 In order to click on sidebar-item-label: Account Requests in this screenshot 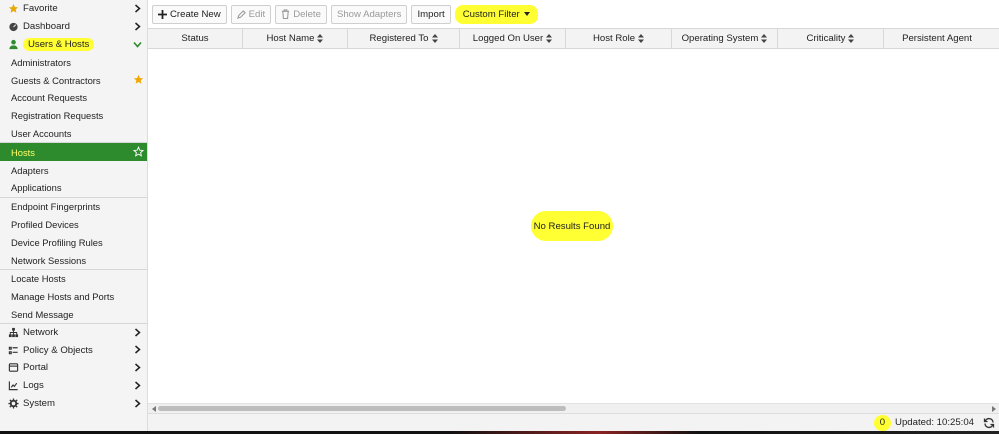, I will do `click(49, 98)`.